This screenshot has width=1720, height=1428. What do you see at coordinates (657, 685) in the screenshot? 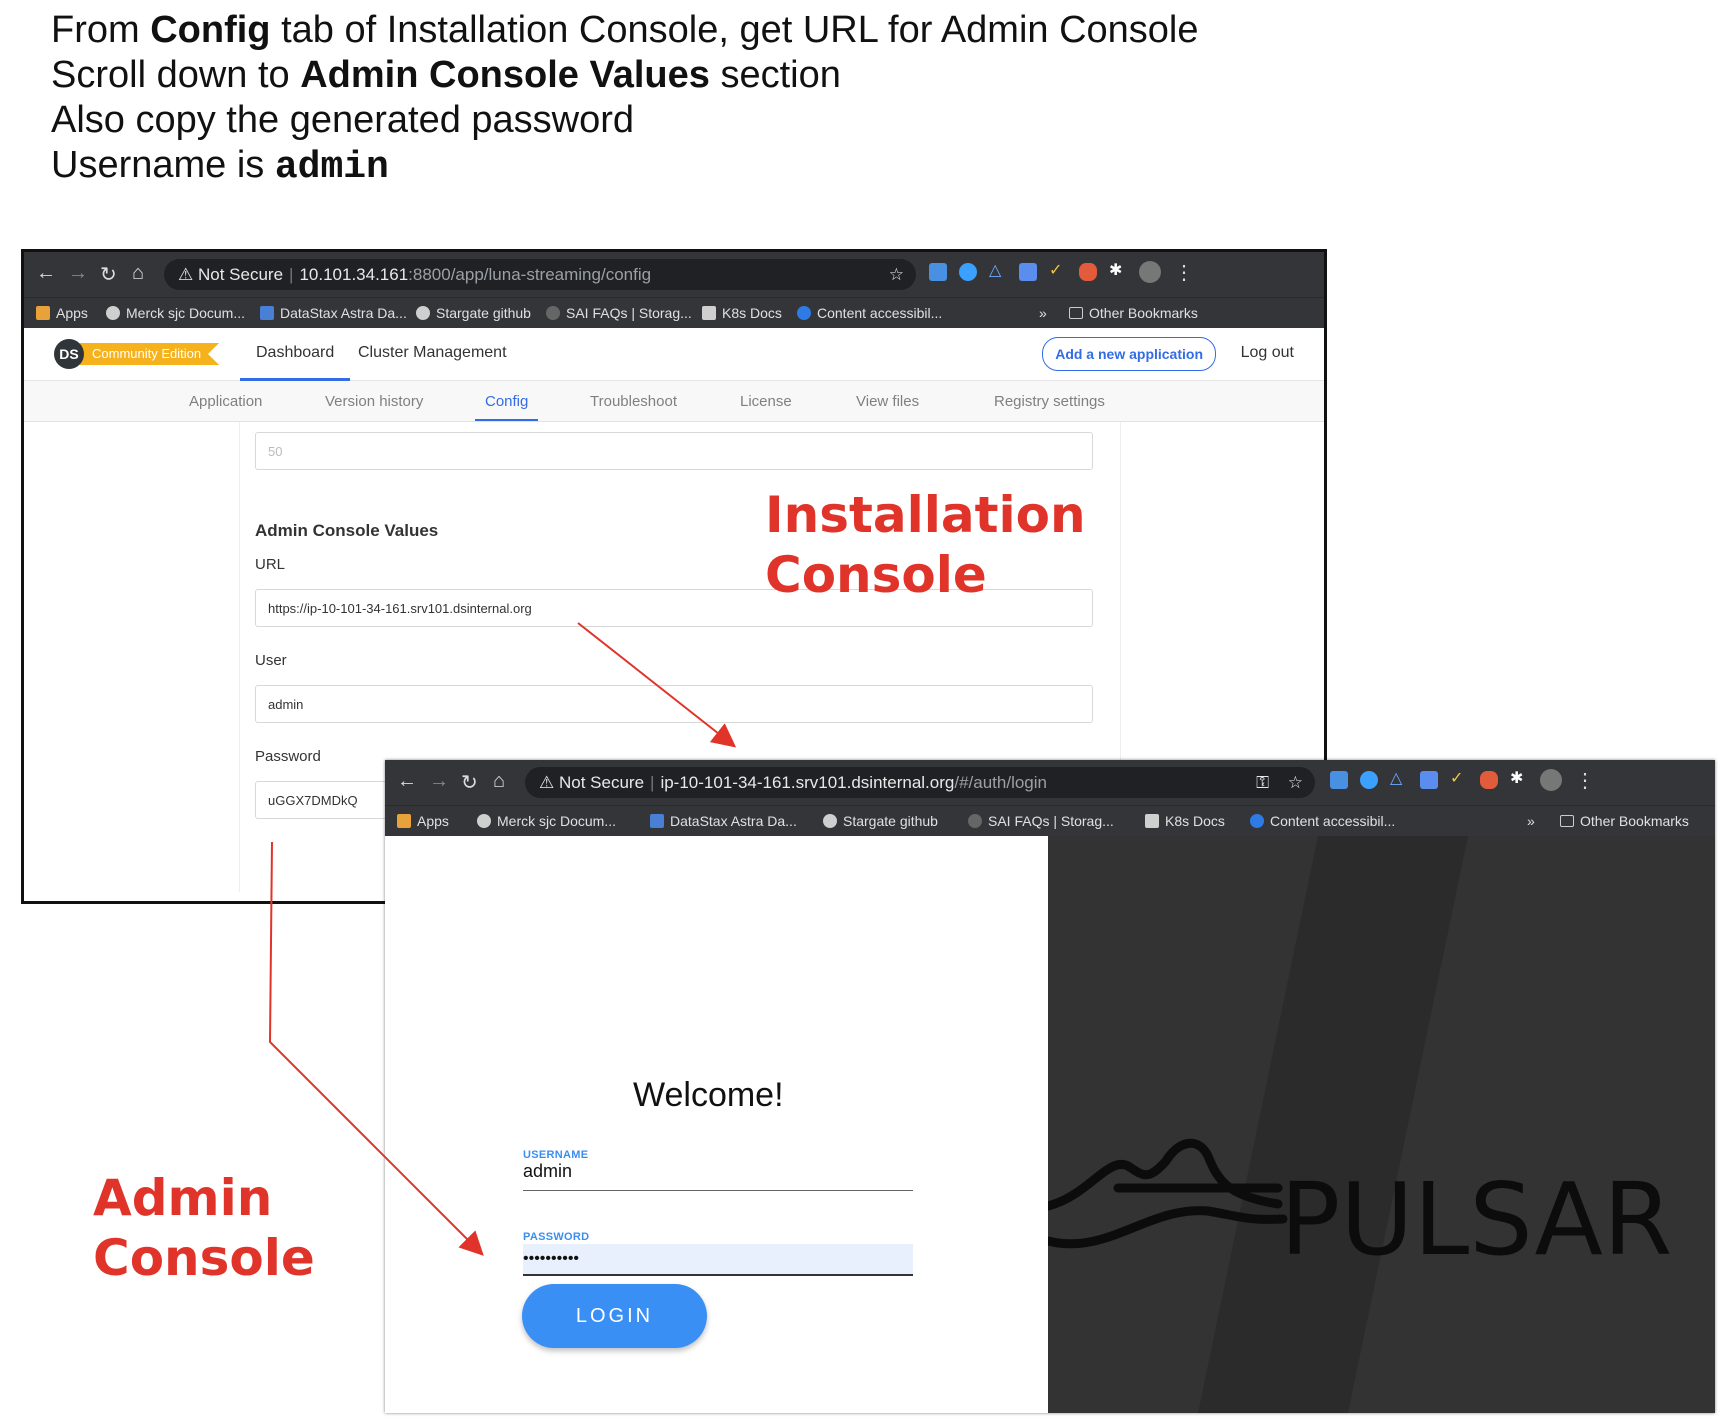
I see `url-arrow` at bounding box center [657, 685].